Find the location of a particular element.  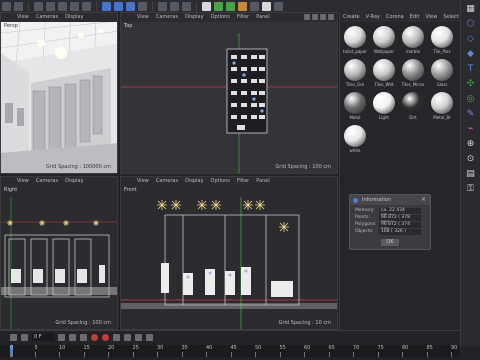

keyframe-selection-icon is located at coordinates (116, 337).